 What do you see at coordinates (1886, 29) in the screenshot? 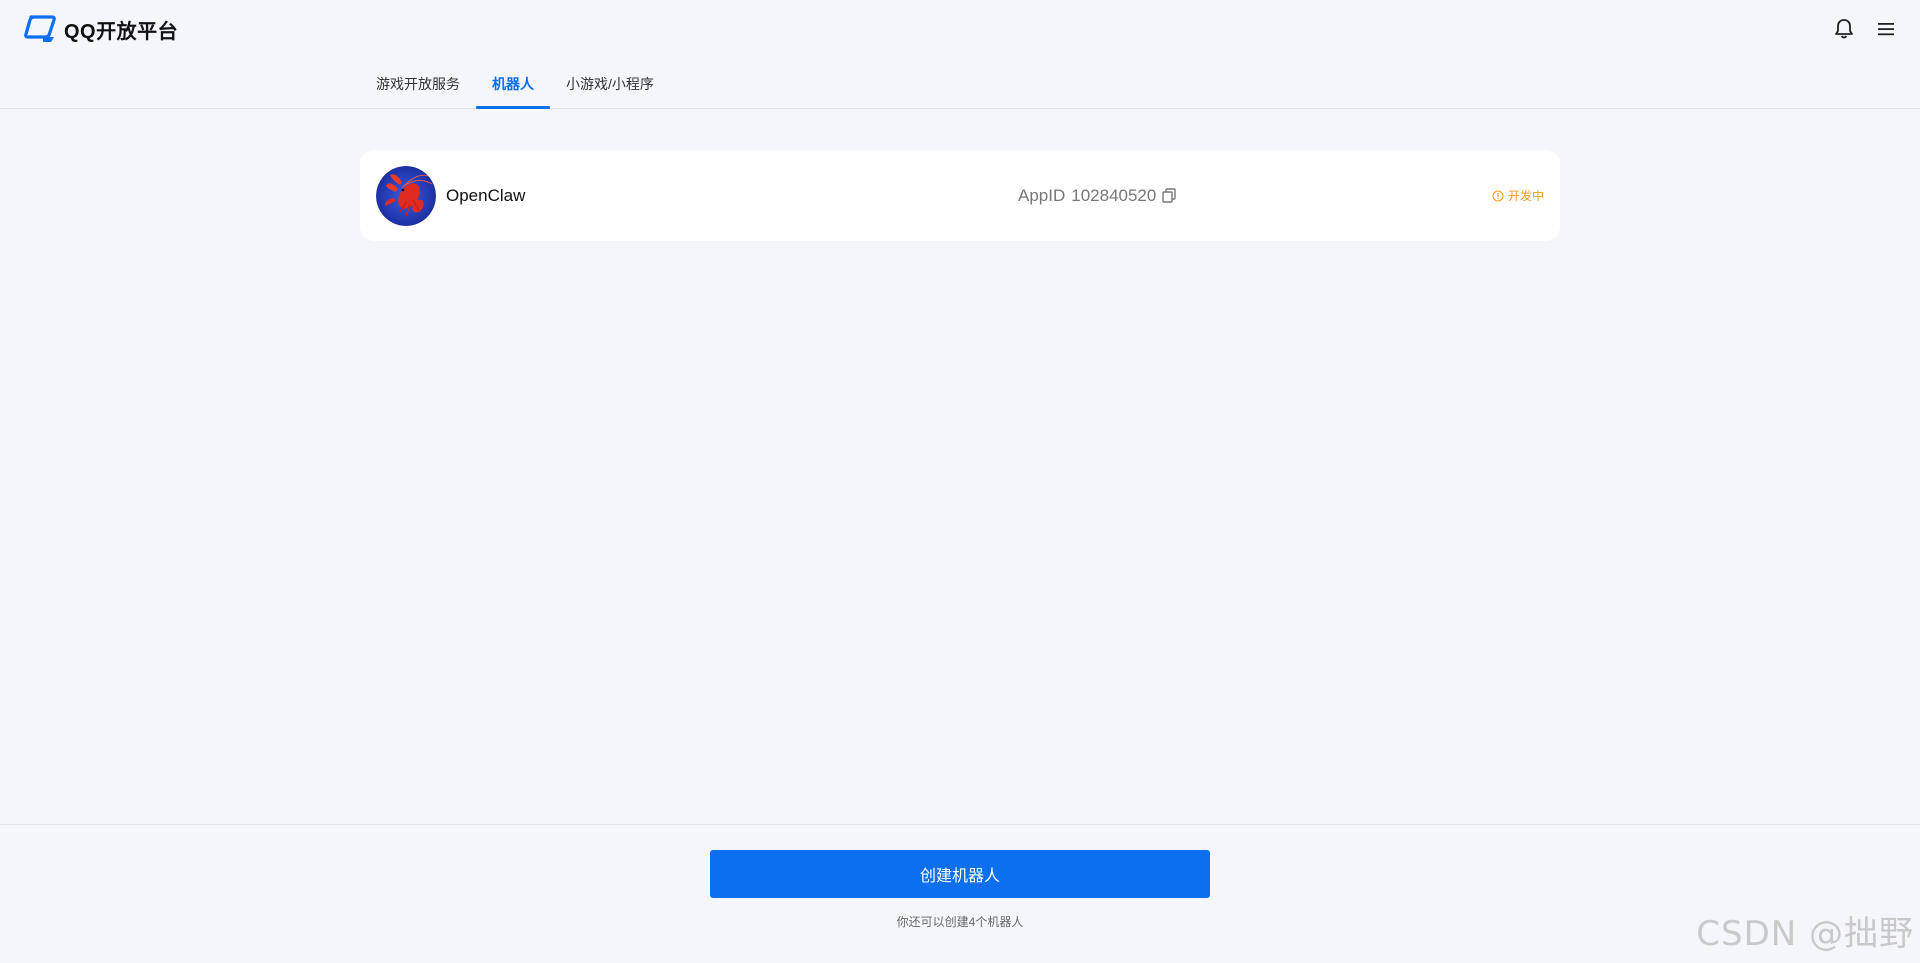
I see `menu-icon` at bounding box center [1886, 29].